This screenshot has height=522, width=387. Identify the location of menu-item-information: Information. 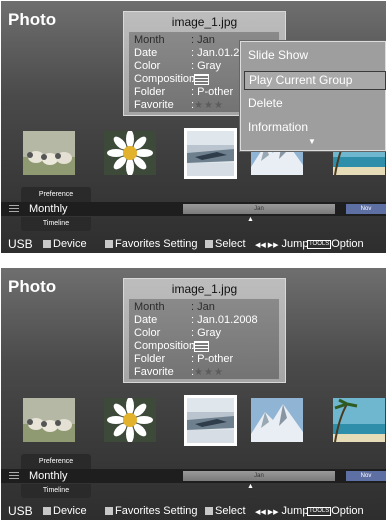
(314, 127).